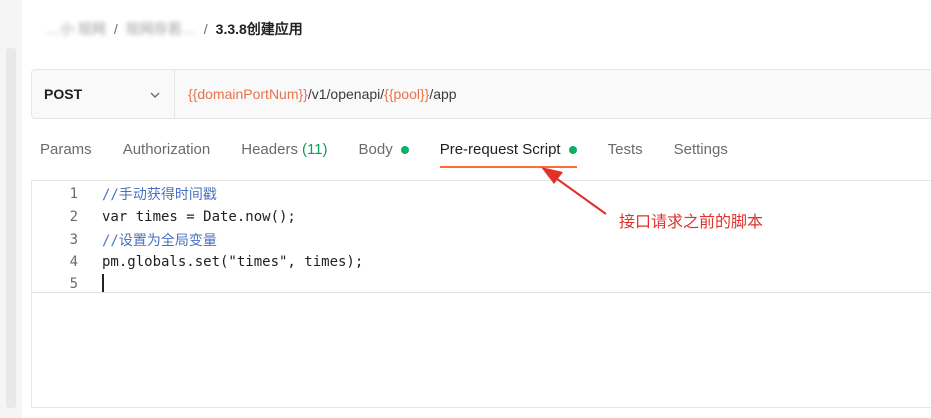 This screenshot has height=418, width=931. What do you see at coordinates (691, 221) in the screenshot?
I see `annotation-label: 接口请求之前的脚本` at bounding box center [691, 221].